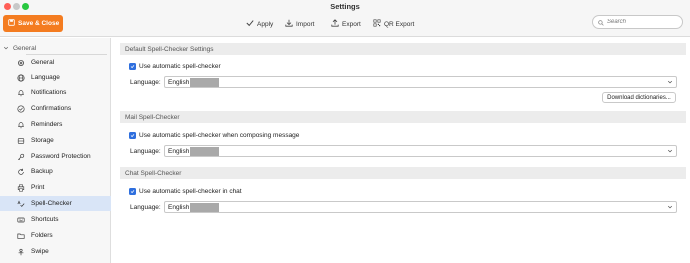  I want to click on key-icon, so click(21, 157).